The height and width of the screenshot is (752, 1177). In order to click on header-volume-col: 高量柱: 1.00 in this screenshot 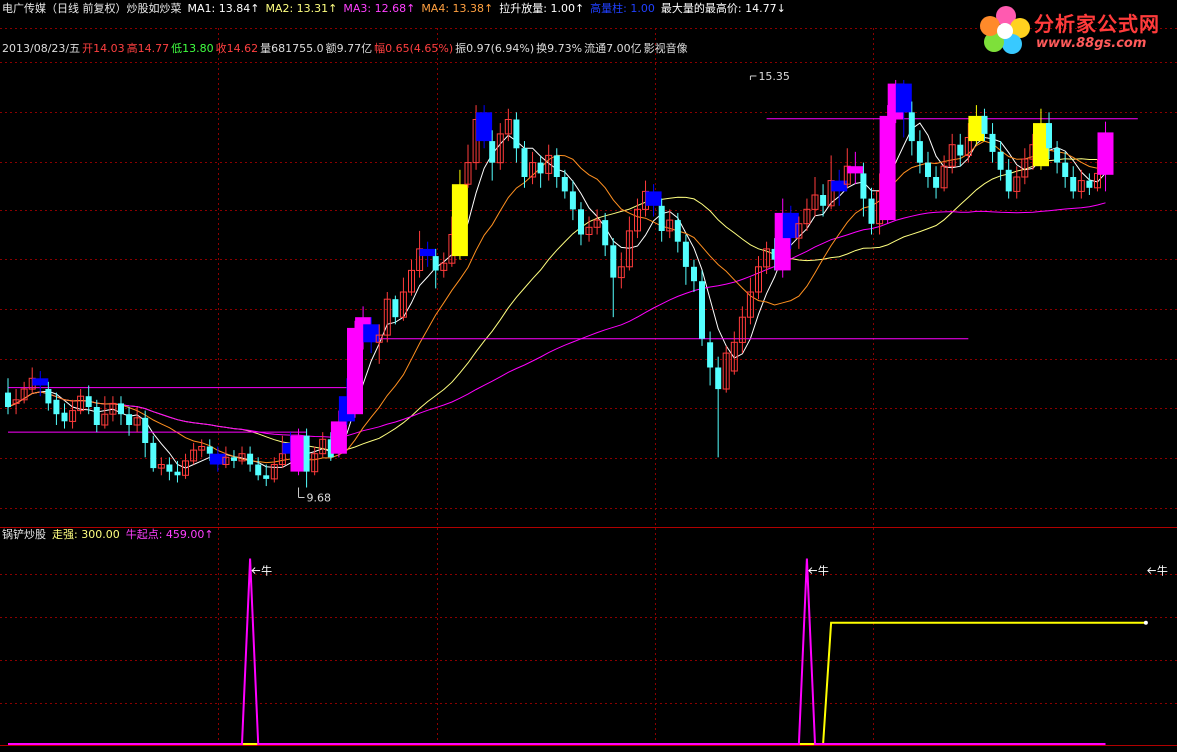, I will do `click(622, 8)`.